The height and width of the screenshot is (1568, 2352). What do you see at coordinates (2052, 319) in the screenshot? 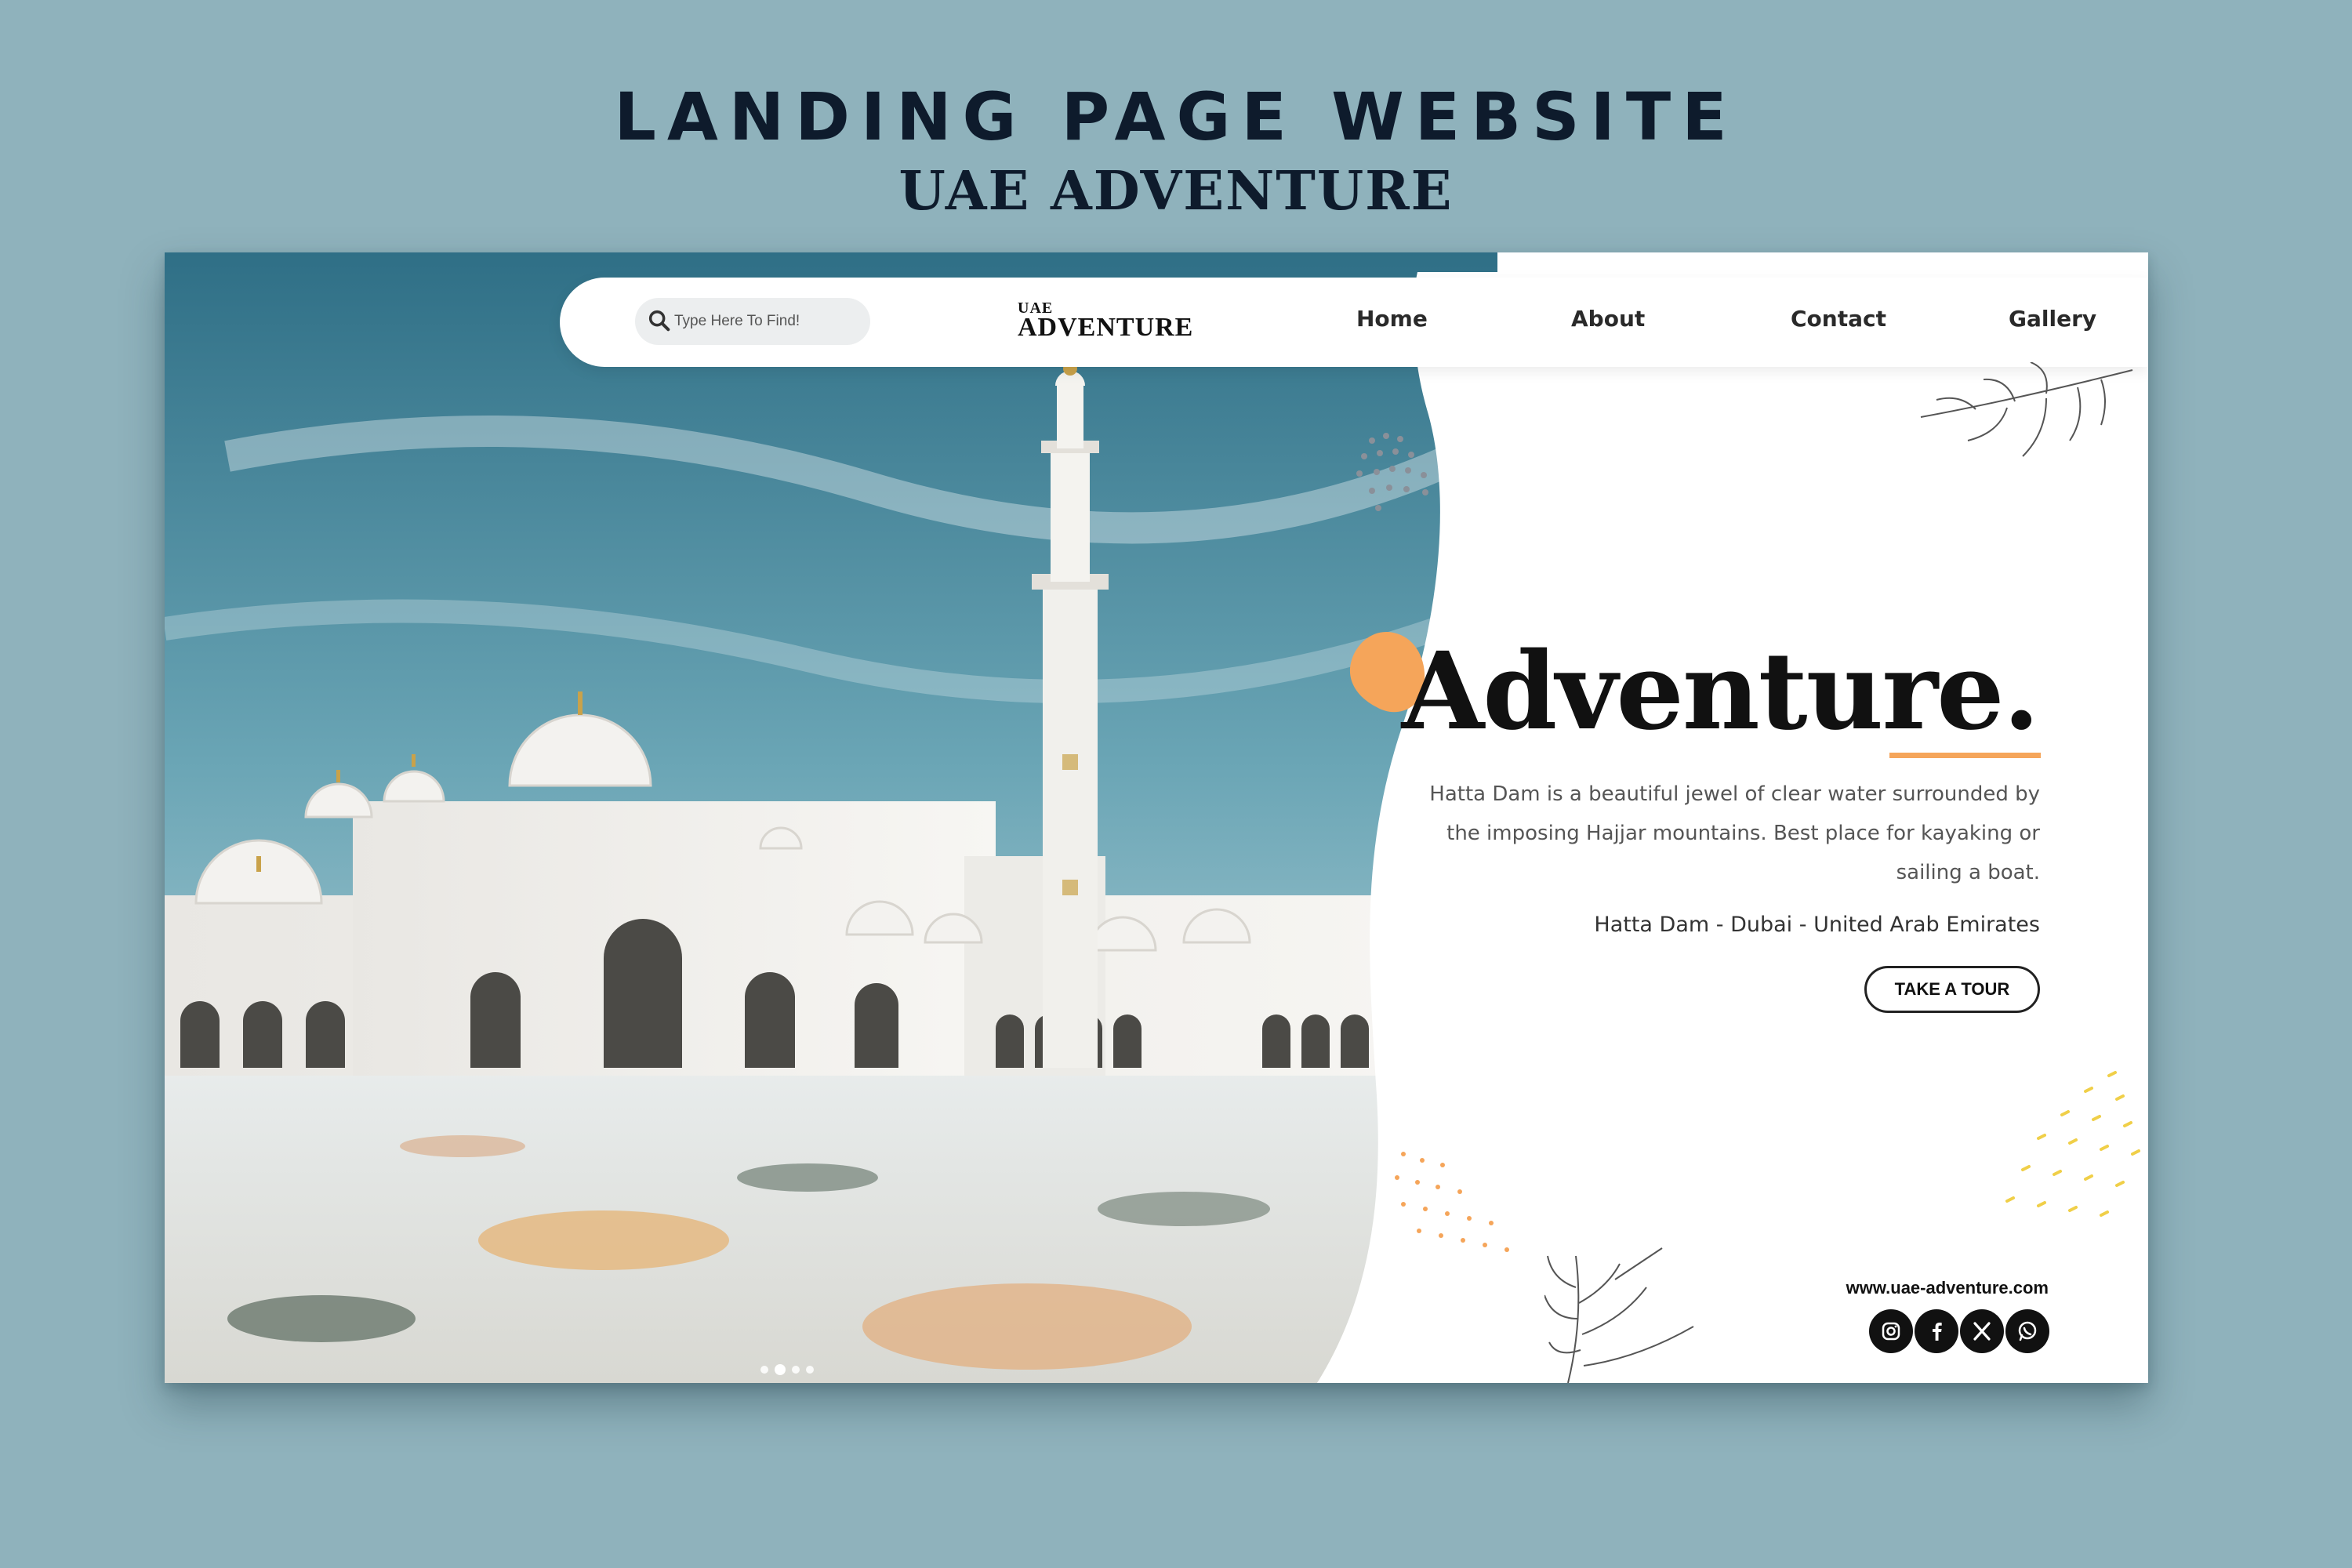
I see `nav-gallery: Gallery` at bounding box center [2052, 319].